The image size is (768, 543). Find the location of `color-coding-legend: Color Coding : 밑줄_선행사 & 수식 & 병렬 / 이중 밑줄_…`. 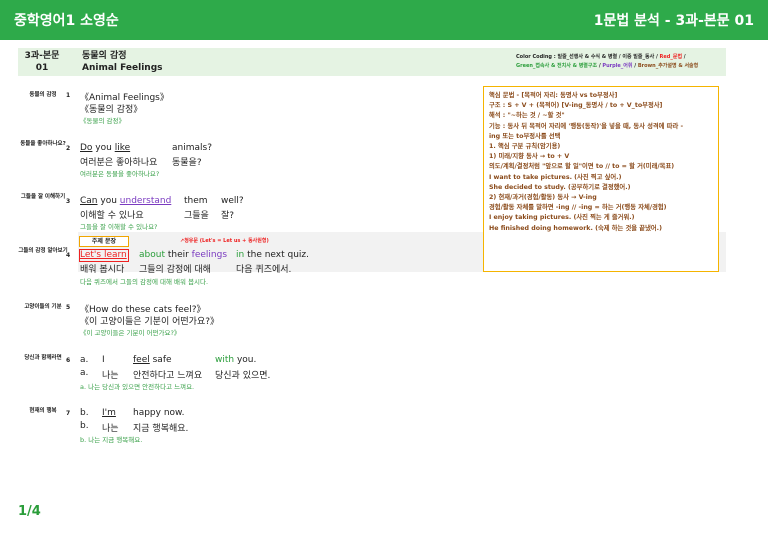

color-coding-legend: Color Coding : 밑줄_선행사 & 수식 & 병렬 / 이중 밑줄_… is located at coordinates (607, 61).